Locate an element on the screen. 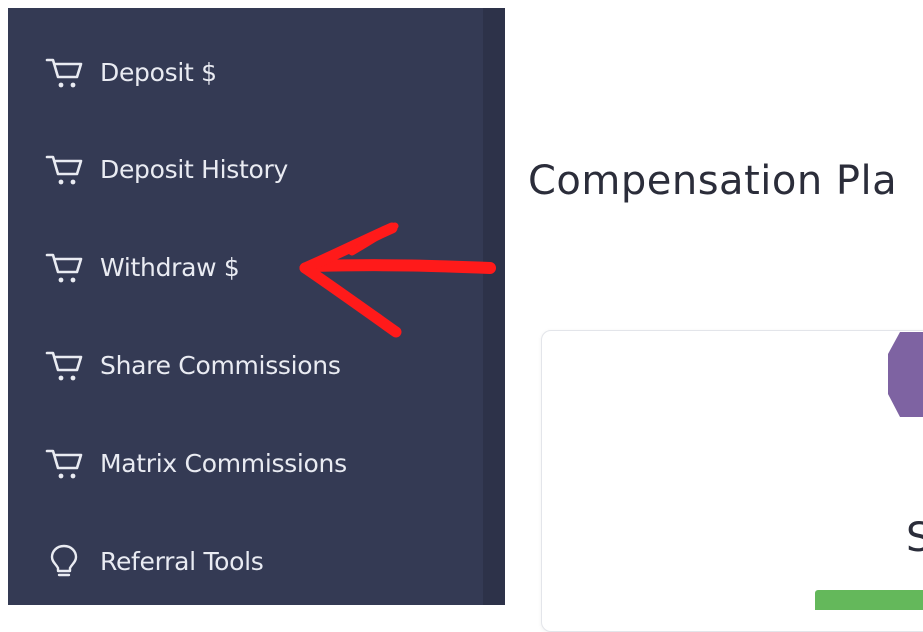  sidebar-item-label: Referral Tools is located at coordinates (182, 561).